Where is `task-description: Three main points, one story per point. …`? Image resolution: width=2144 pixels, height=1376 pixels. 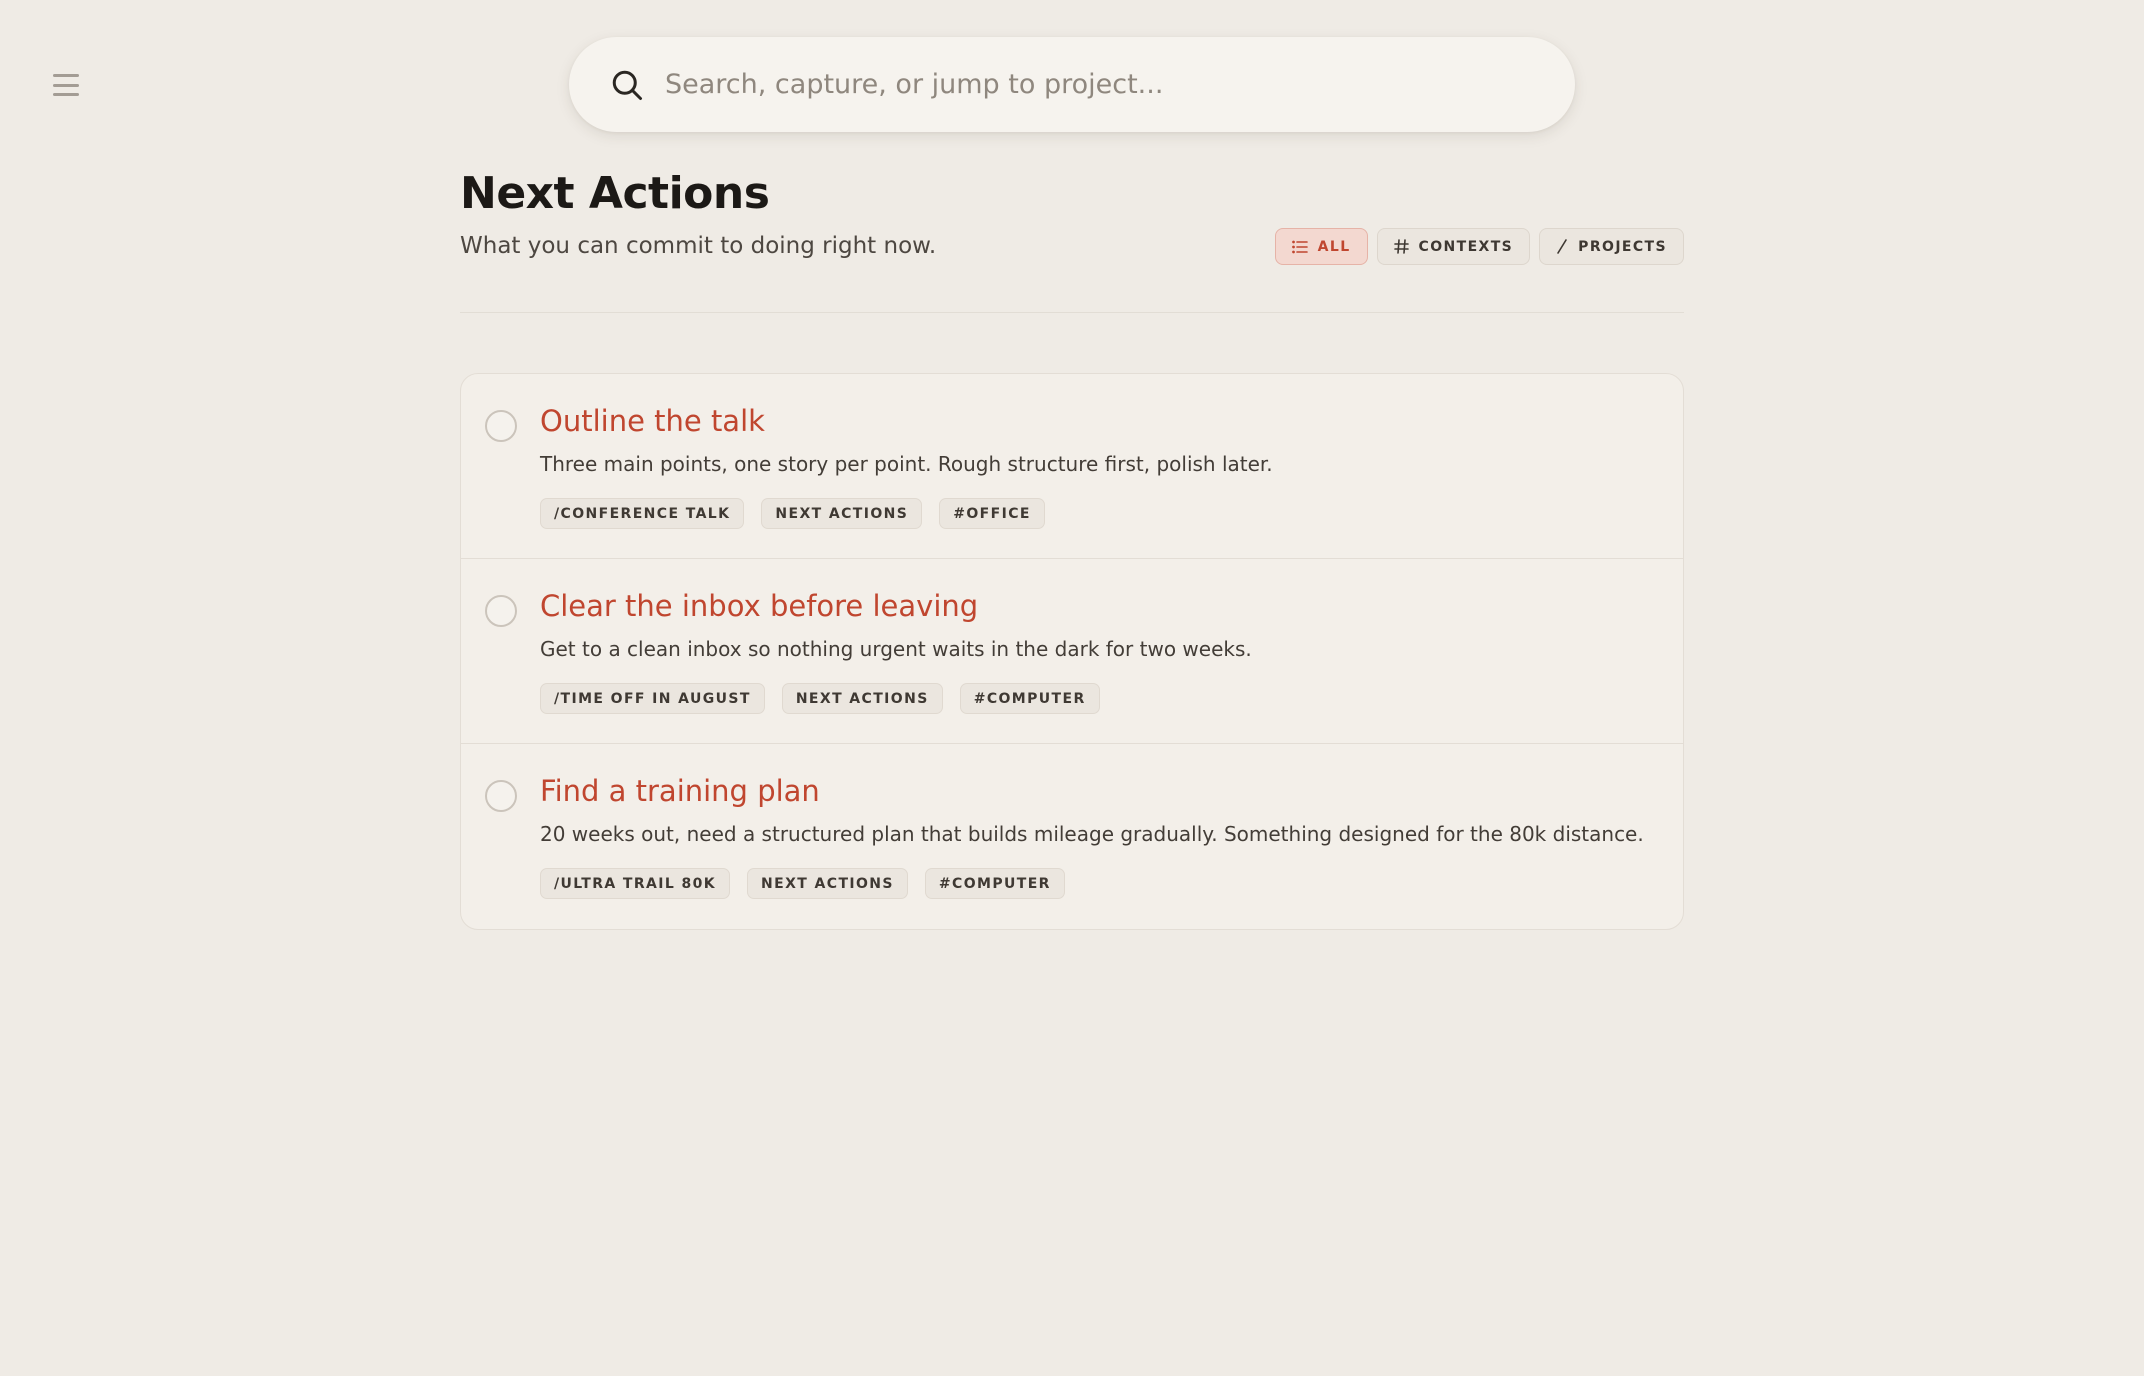
task-description: Three main points, one story per point. … is located at coordinates (906, 464).